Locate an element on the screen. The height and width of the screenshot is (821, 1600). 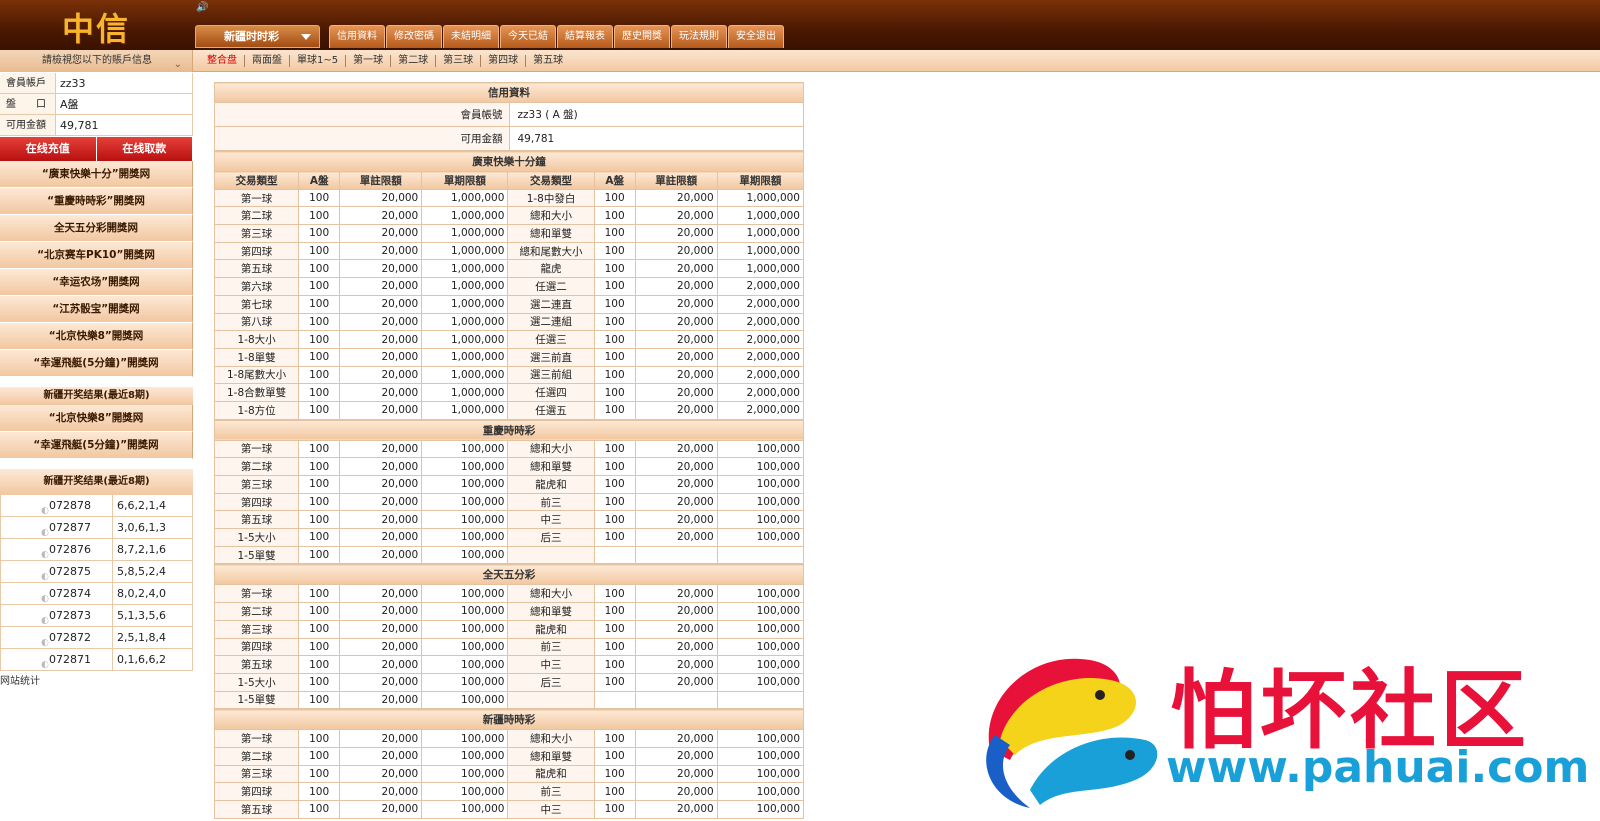
nav-button: 未結明細 is located at coordinates (471, 36).